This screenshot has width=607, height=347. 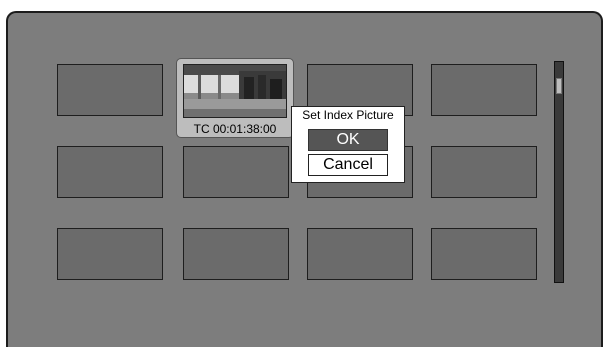 I want to click on scrollbar-thumb, so click(x=559, y=86).